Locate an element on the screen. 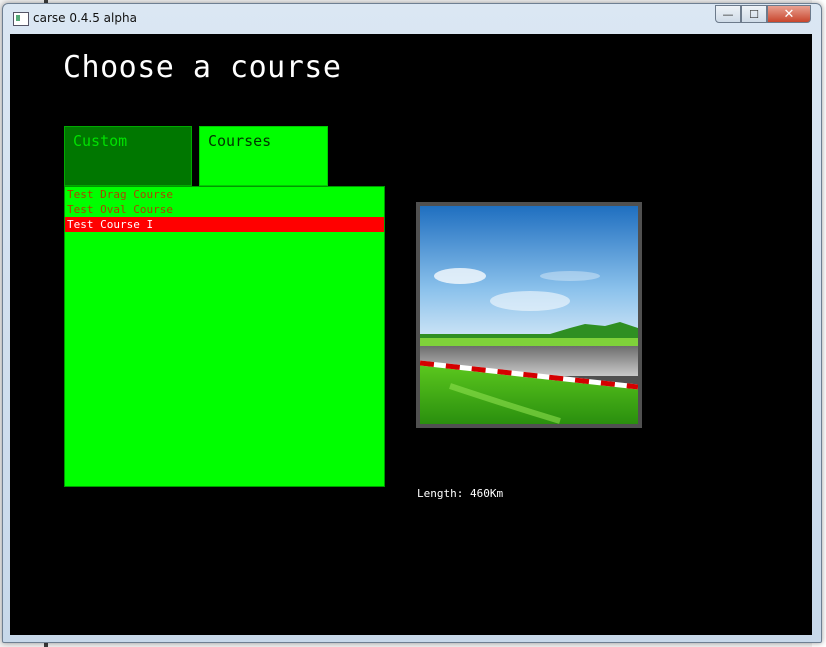  window-title: carse 0.4.5 alpha is located at coordinates (85, 18).